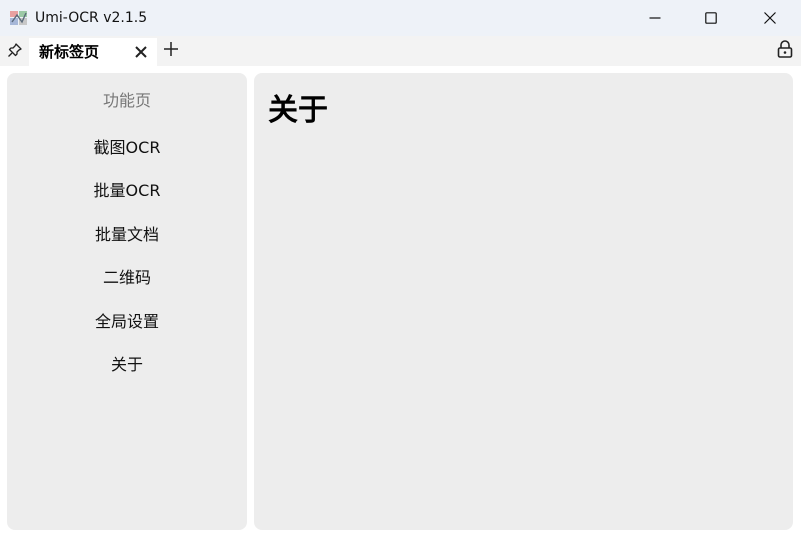  I want to click on sidebar-item-batch-doc: 批量文档, so click(127, 235).